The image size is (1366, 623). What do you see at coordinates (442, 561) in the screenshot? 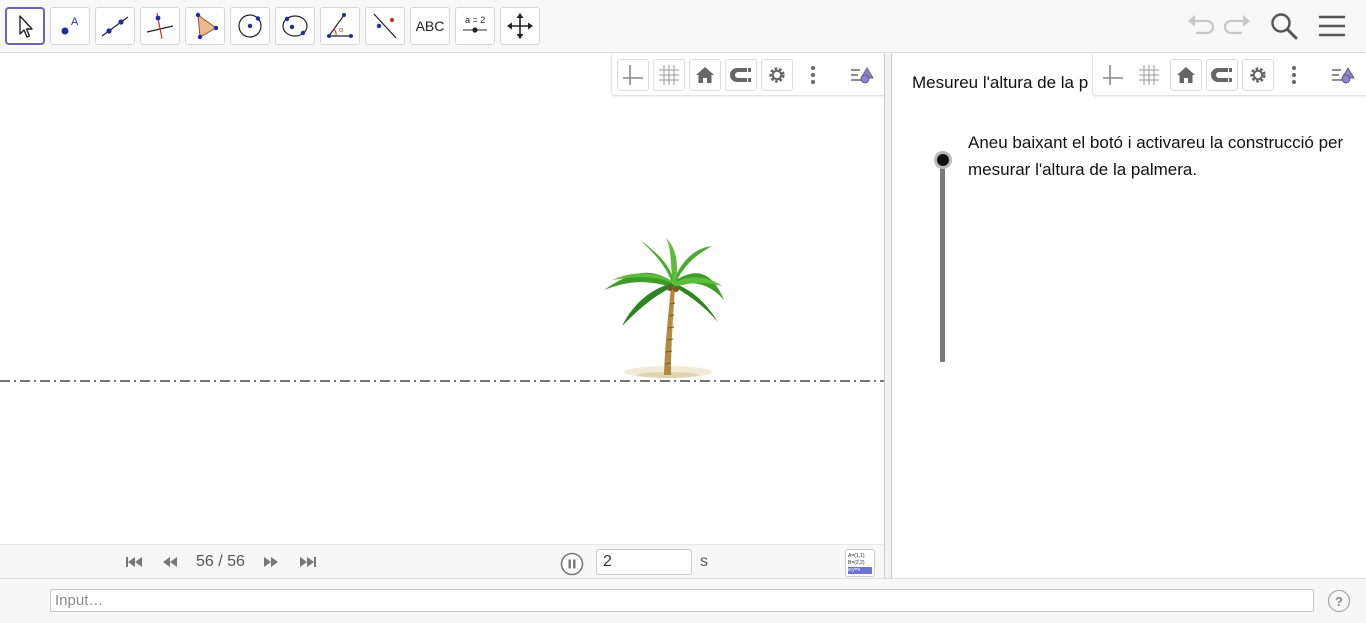
I see `animation-controls: 56 / 56 s A=(1,1) B=(2,2) a:y=x` at bounding box center [442, 561].